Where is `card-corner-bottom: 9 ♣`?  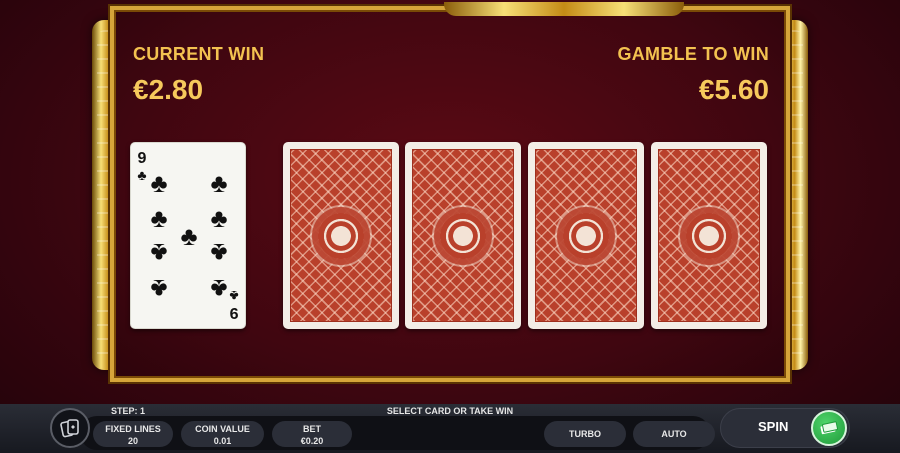
card-corner-bottom: 9 ♣ is located at coordinates (234, 304).